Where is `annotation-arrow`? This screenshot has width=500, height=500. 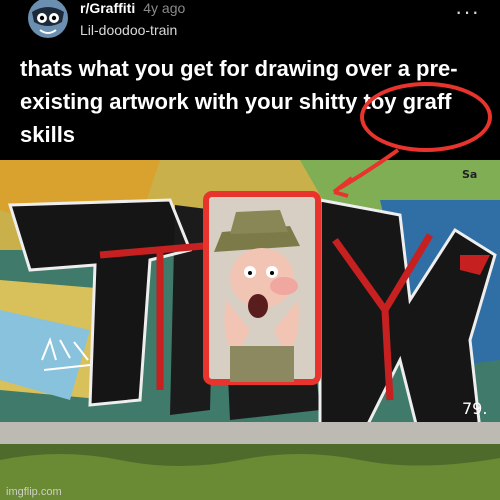 annotation-arrow is located at coordinates (366, 173).